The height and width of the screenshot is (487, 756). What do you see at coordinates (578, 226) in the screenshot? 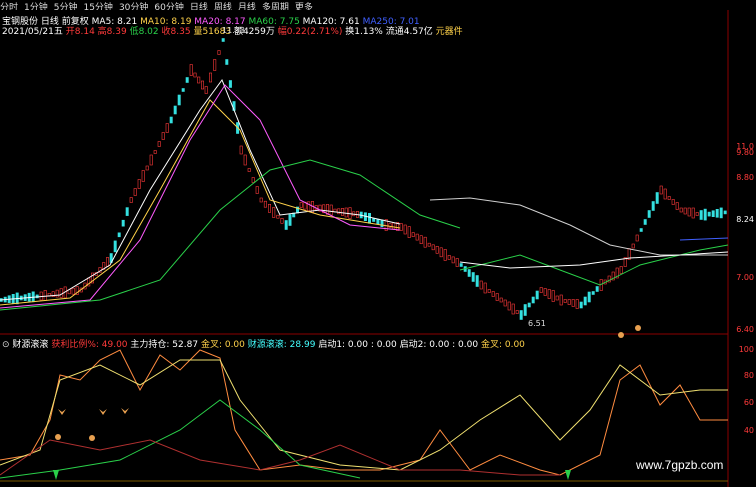
I see `ma120-line` at bounding box center [578, 226].